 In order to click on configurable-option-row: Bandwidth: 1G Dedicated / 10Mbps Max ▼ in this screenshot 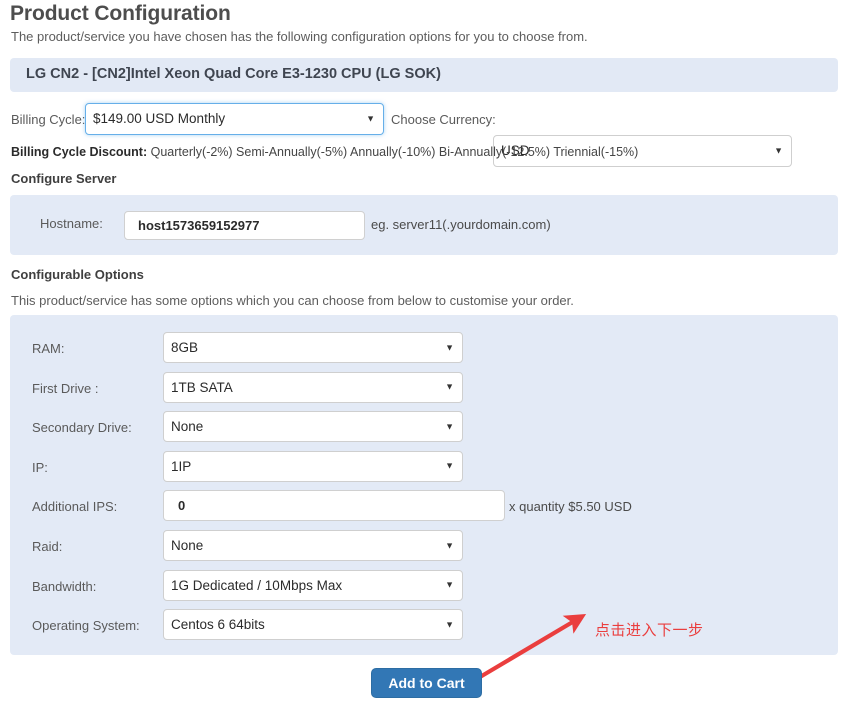, I will do `click(424, 589)`.